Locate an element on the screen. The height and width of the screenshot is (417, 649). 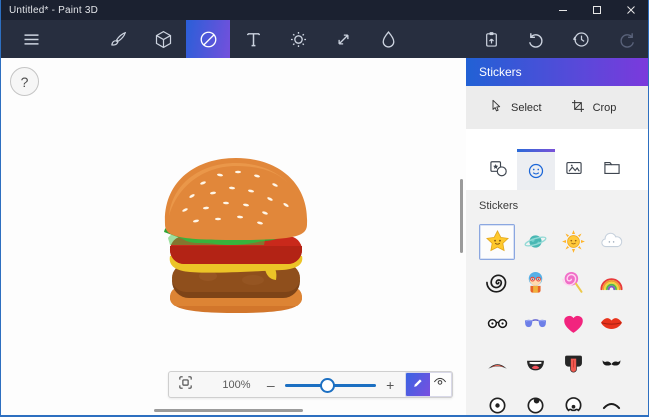
minimize-button is located at coordinates (563, 10).